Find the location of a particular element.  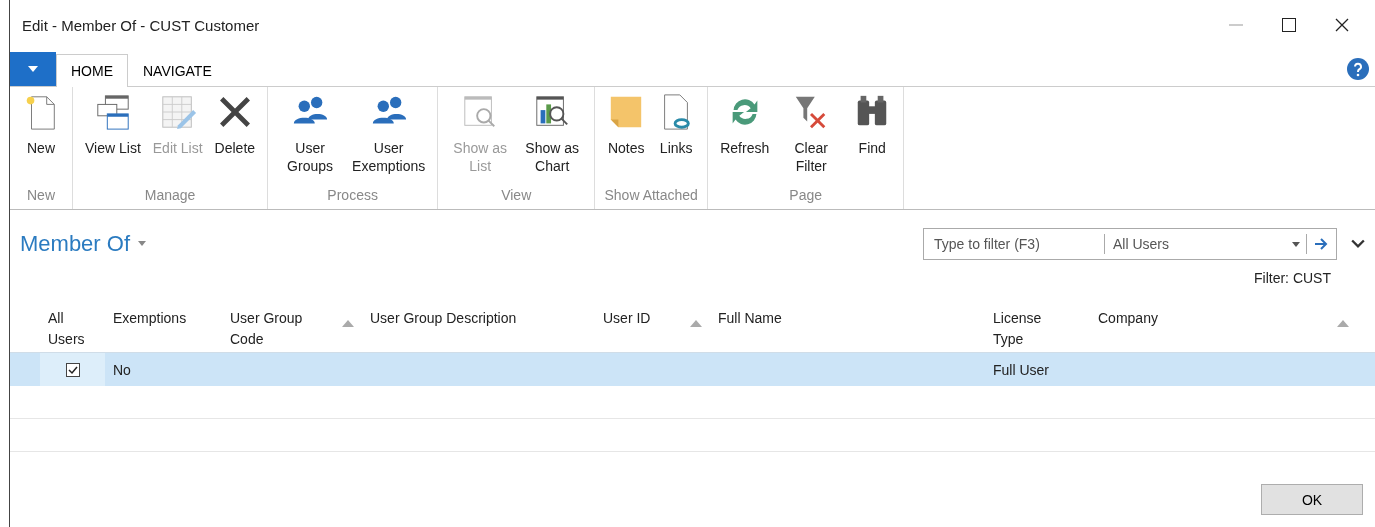

group-label: View is located at coordinates (516, 196).